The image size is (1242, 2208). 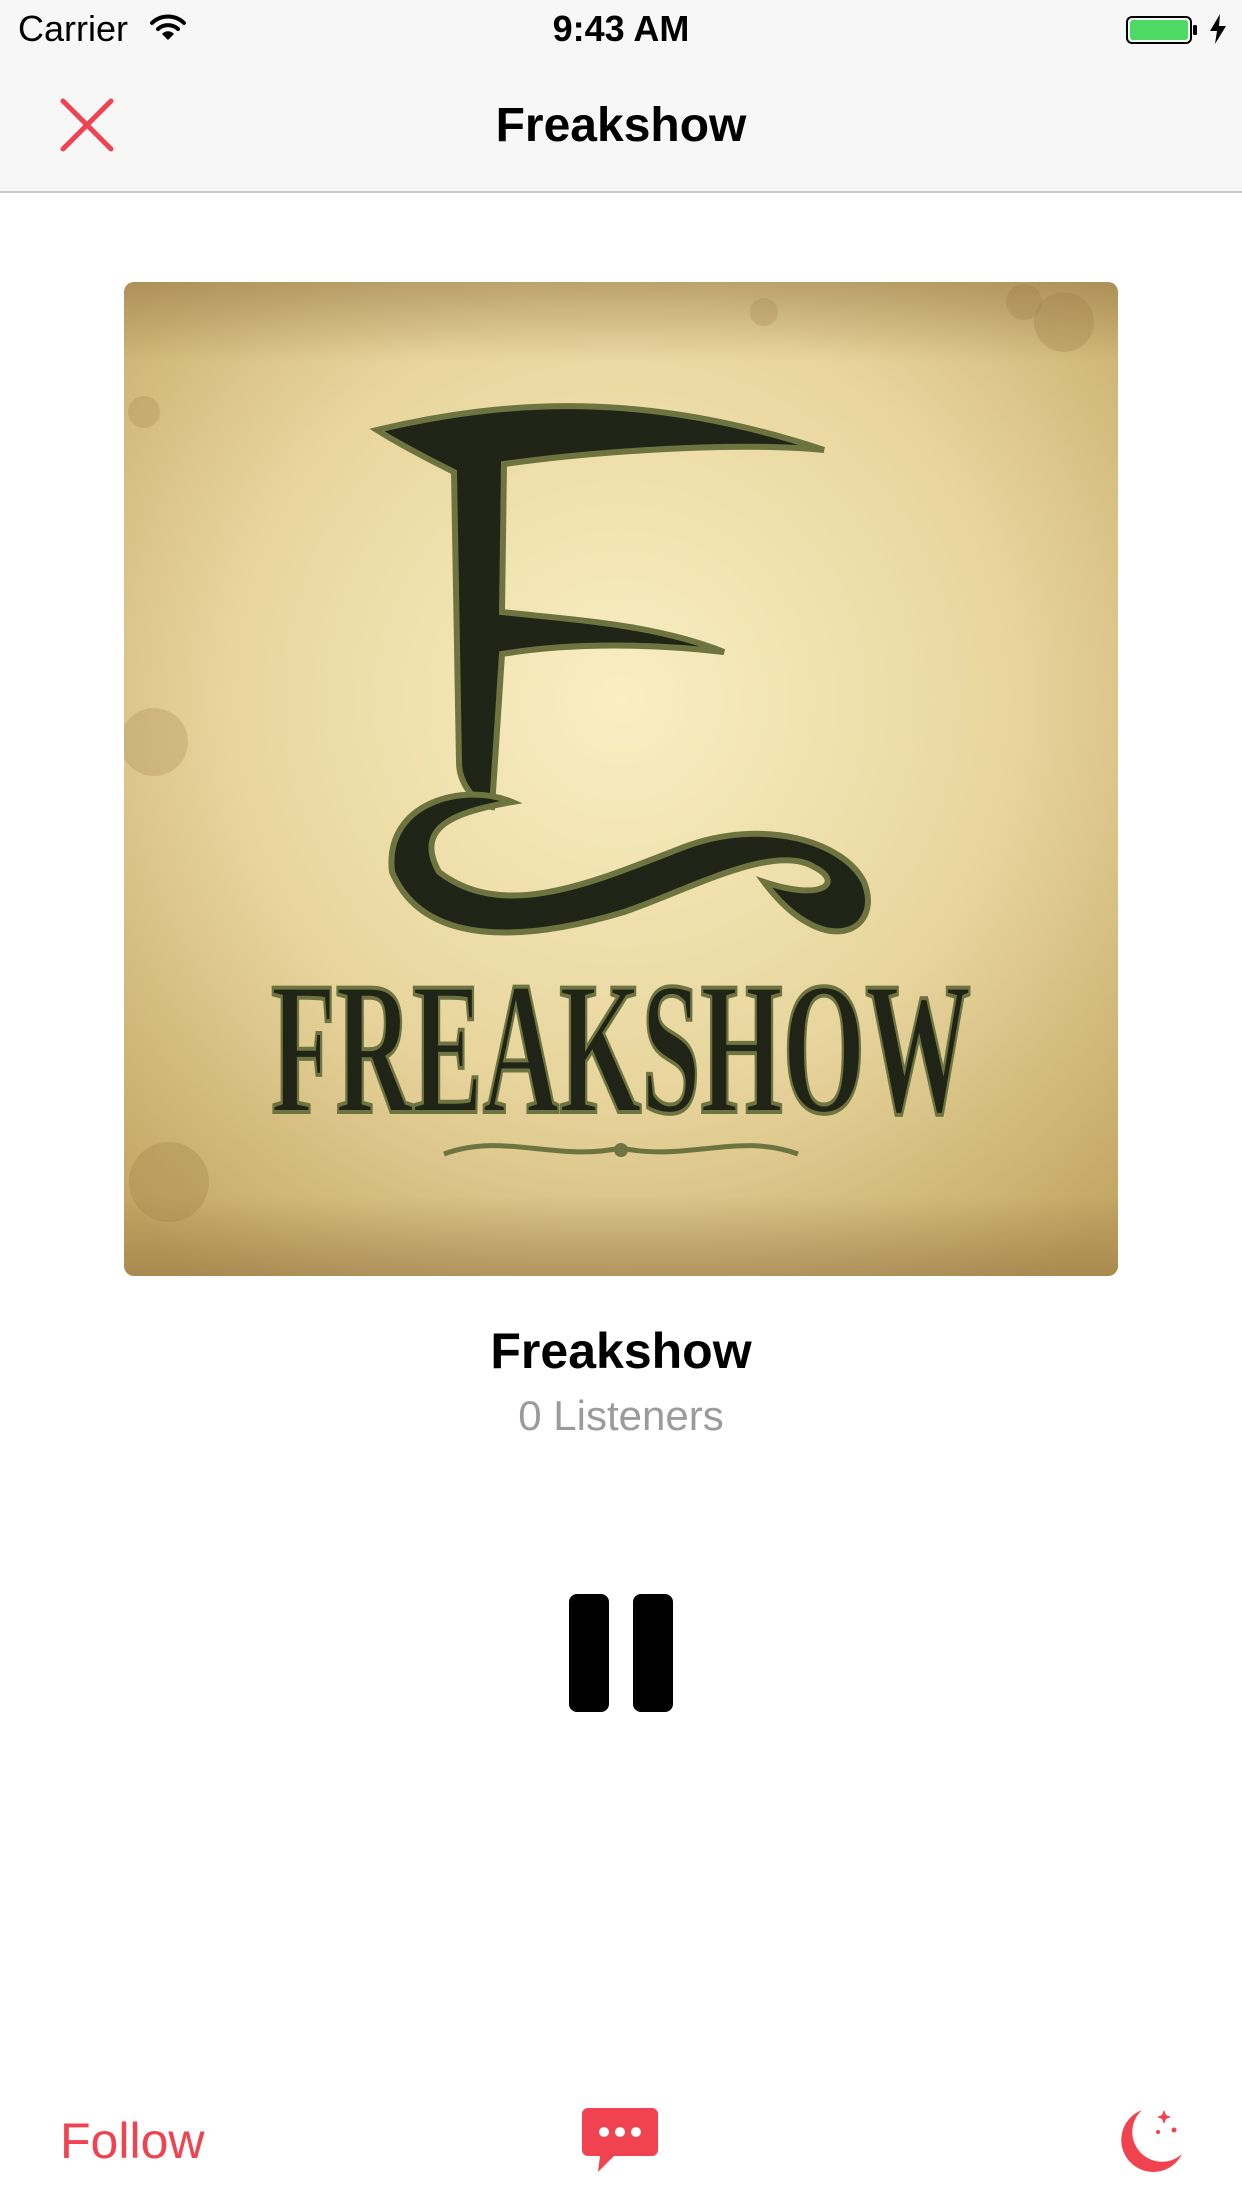 I want to click on moon-icon, so click(x=1151, y=2141).